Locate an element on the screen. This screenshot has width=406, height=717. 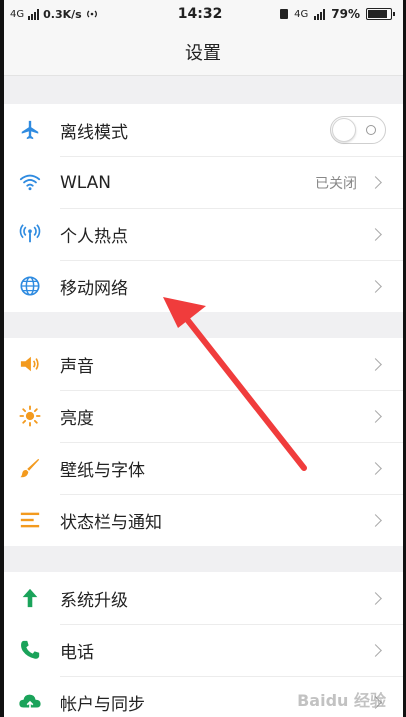
globe-icon is located at coordinates (30, 286).